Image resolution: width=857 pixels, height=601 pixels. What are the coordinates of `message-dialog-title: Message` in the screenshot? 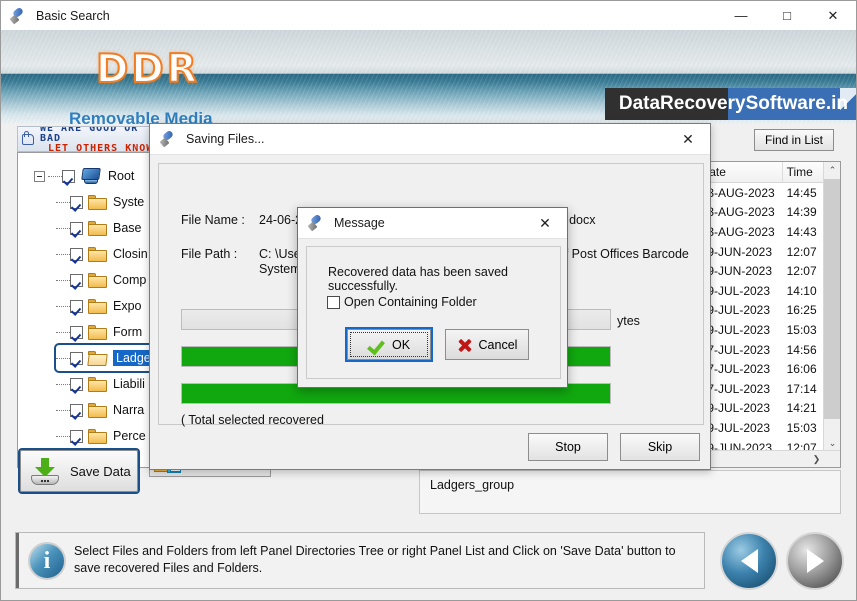 It's located at (359, 223).